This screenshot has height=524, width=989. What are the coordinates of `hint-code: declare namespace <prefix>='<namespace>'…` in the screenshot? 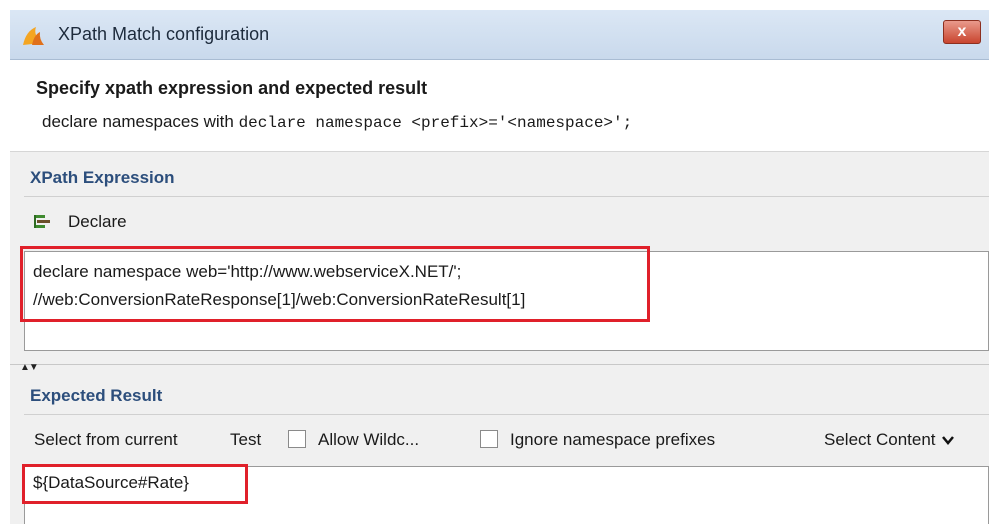 It's located at (435, 123).